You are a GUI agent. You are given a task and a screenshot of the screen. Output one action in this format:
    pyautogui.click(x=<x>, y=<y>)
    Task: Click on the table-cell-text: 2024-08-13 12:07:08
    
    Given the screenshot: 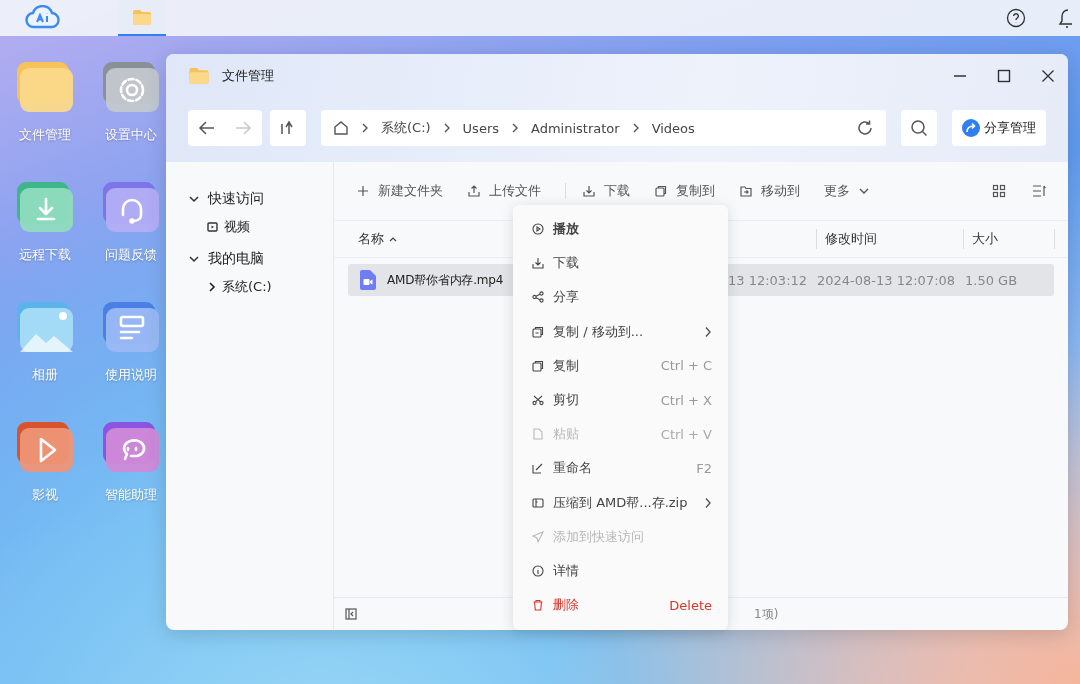 What is the action you would take?
    pyautogui.click(x=887, y=280)
    